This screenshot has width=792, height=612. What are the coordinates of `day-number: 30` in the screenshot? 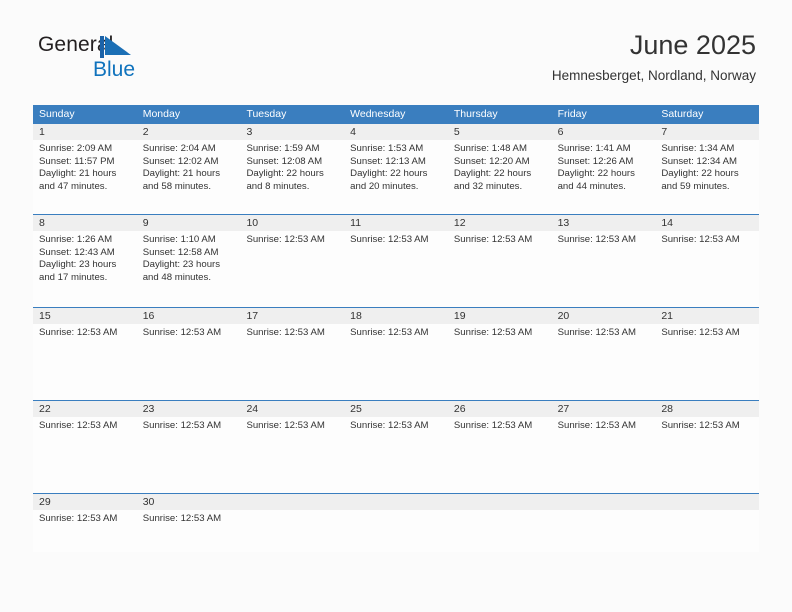 It's located at (189, 502).